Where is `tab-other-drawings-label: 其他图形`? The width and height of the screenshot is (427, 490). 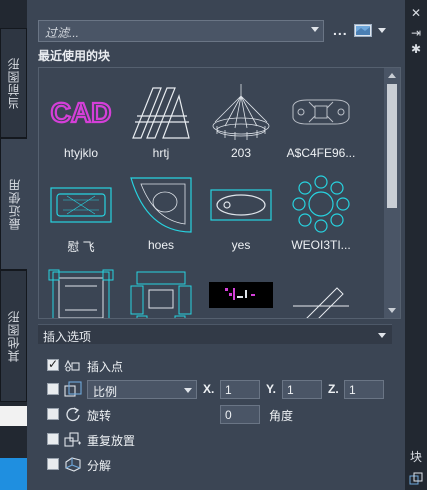
tab-other-drawings-label: 其他图形 is located at coordinates (14, 336).